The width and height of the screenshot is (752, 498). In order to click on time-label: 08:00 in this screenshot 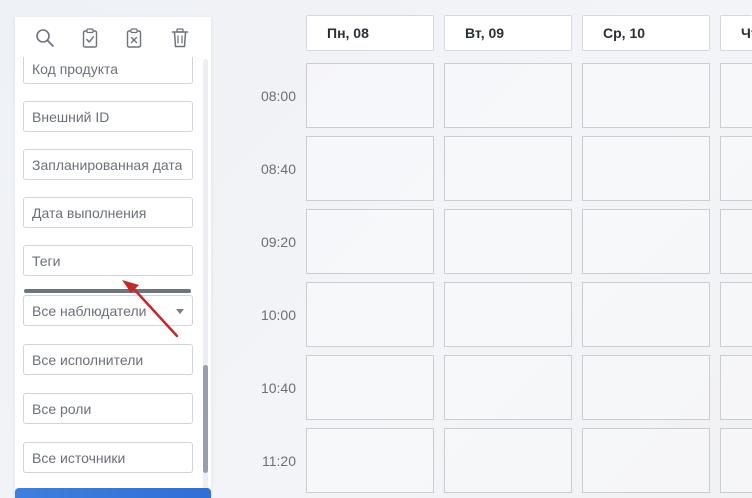, I will do `click(278, 96)`.